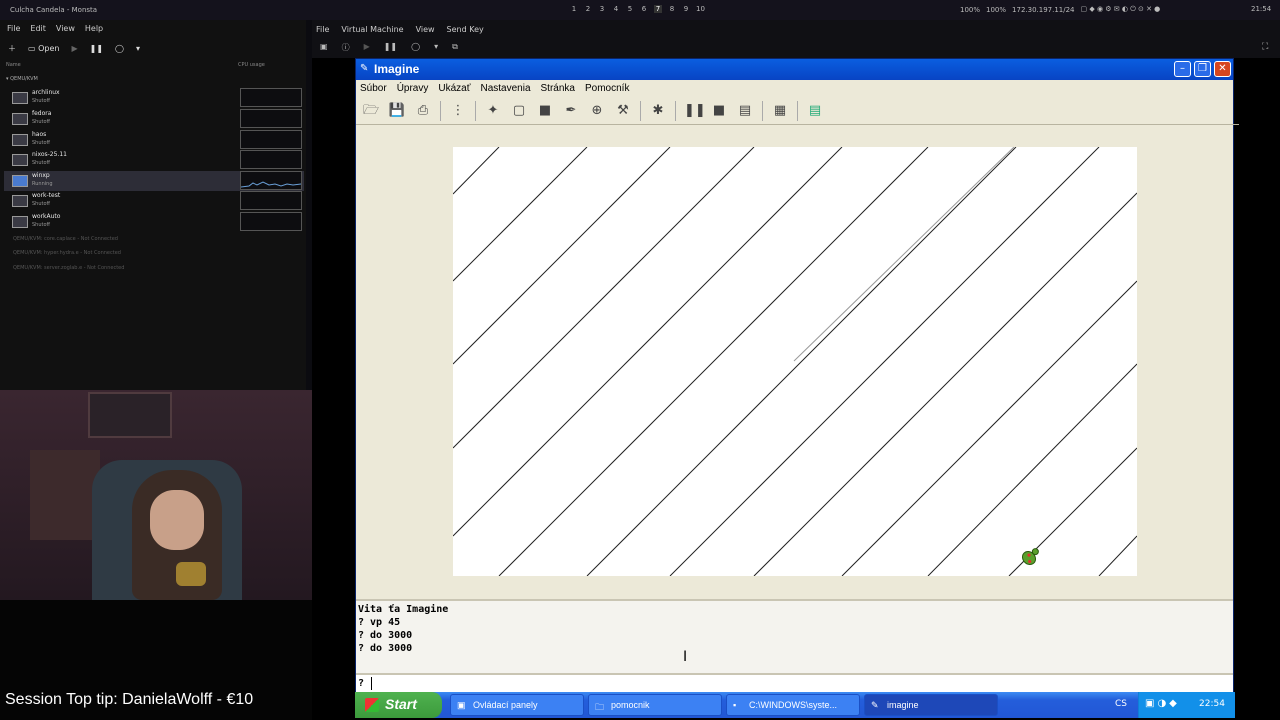 The height and width of the screenshot is (720, 1280). What do you see at coordinates (154, 119) in the screenshot?
I see `vm-row-fedora: fedora Shutoff` at bounding box center [154, 119].